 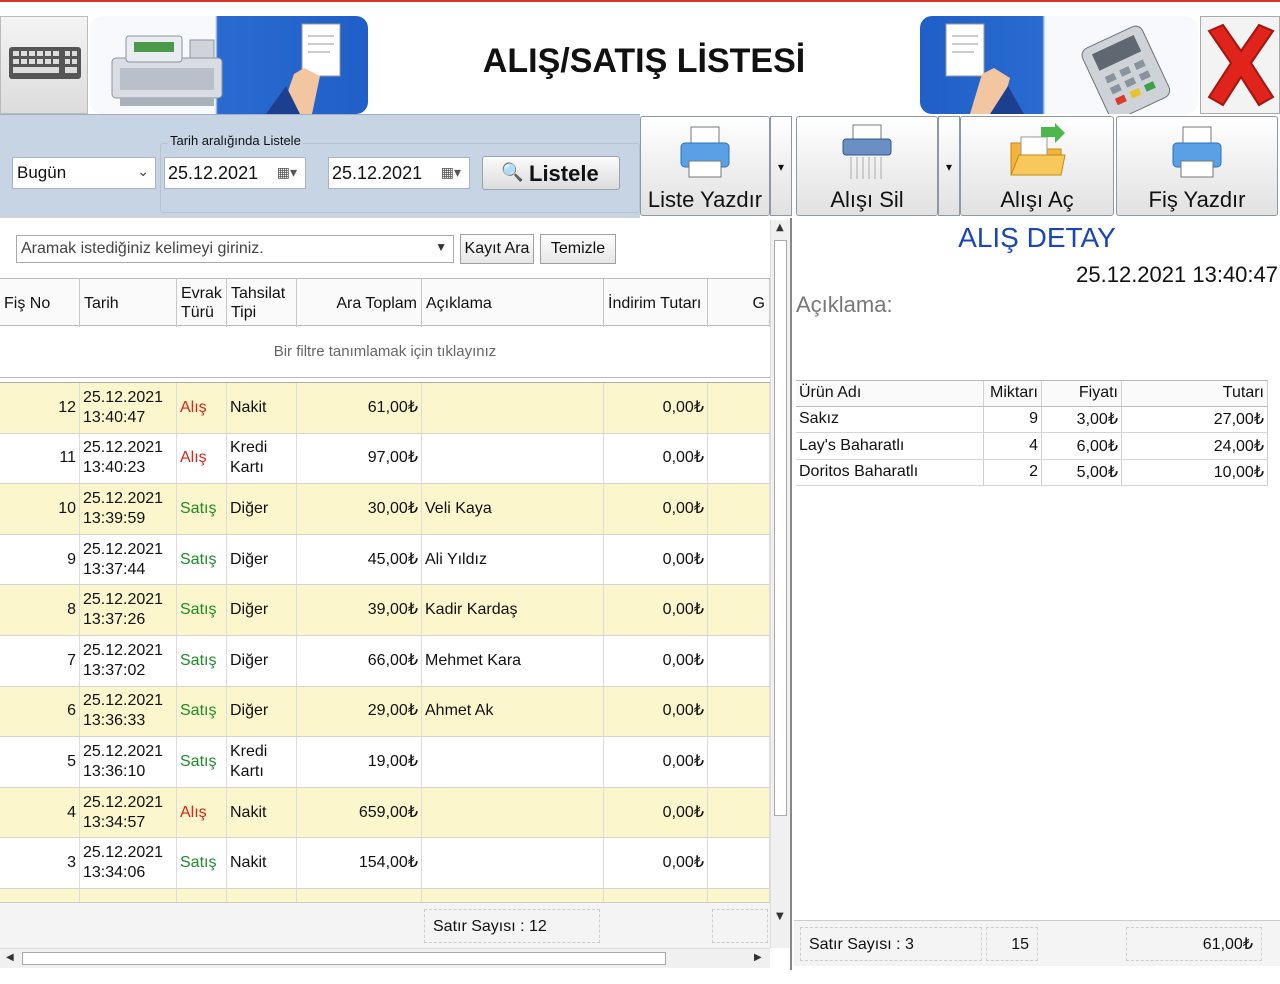 I want to click on date-from-field: 25.12.2021 ▦▾, so click(x=235, y=173).